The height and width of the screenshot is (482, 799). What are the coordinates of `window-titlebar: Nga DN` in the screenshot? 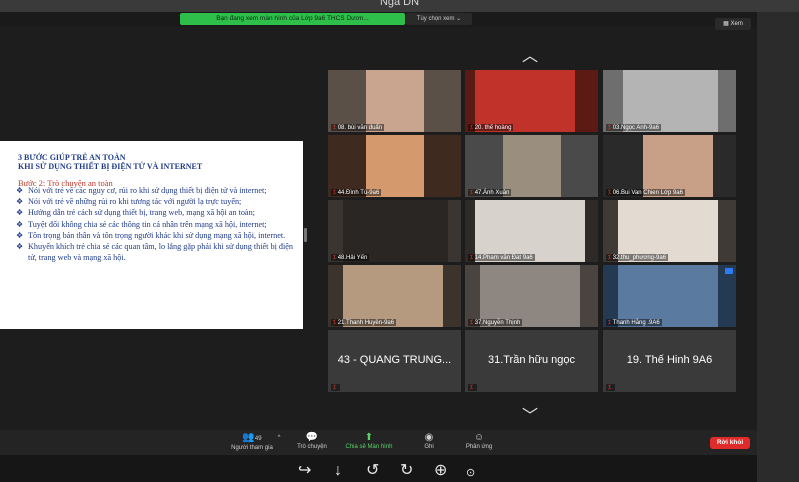 It's located at (399, 6).